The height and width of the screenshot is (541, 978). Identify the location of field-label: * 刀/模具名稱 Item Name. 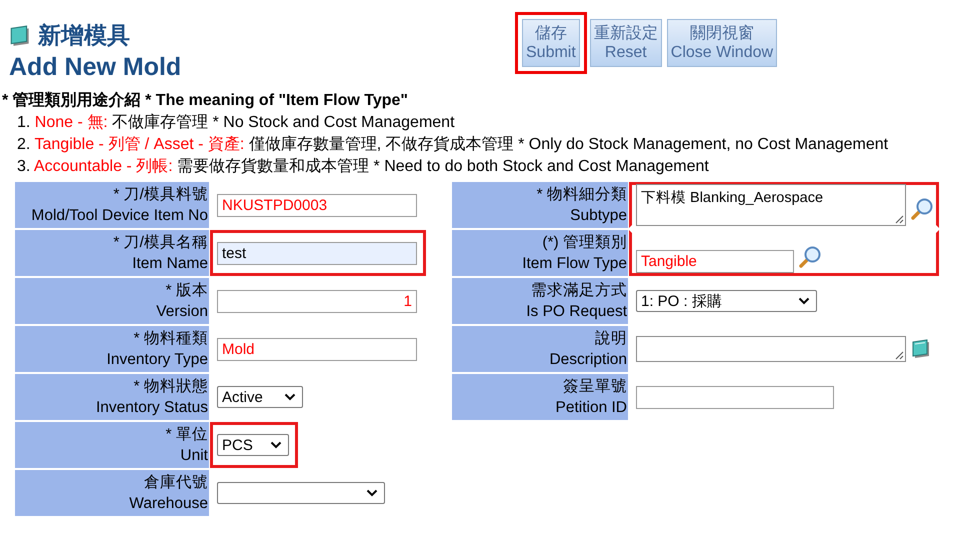
(112, 253).